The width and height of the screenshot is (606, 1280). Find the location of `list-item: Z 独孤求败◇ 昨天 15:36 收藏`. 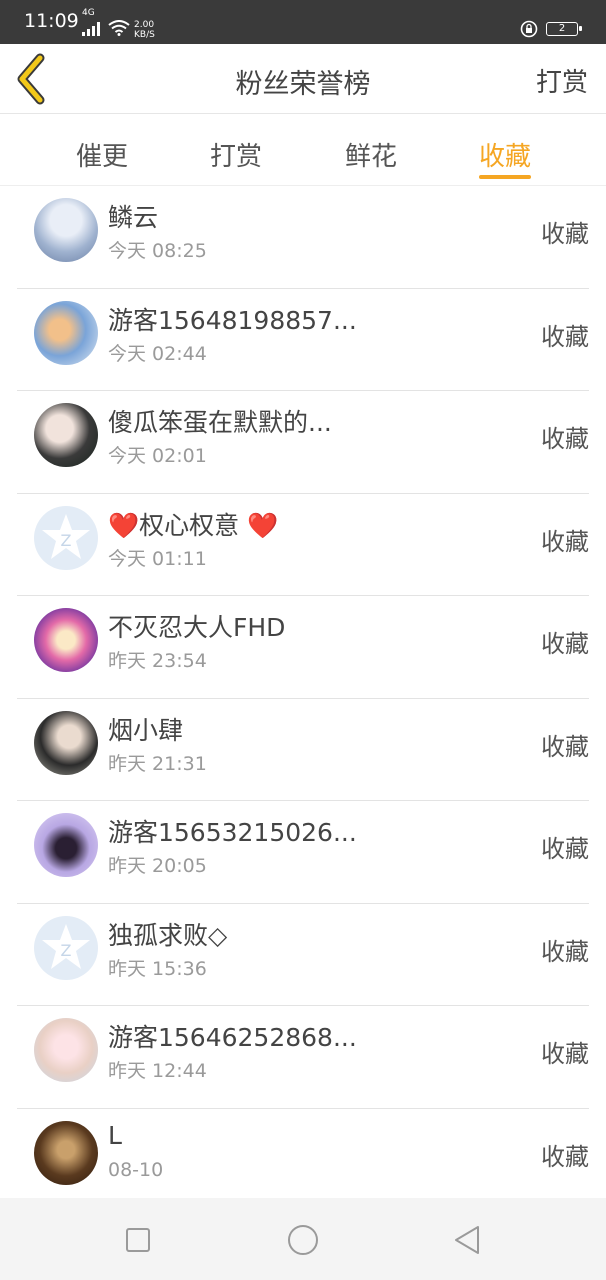

list-item: Z 独孤求败◇ 昨天 15:36 收藏 is located at coordinates (303, 955).